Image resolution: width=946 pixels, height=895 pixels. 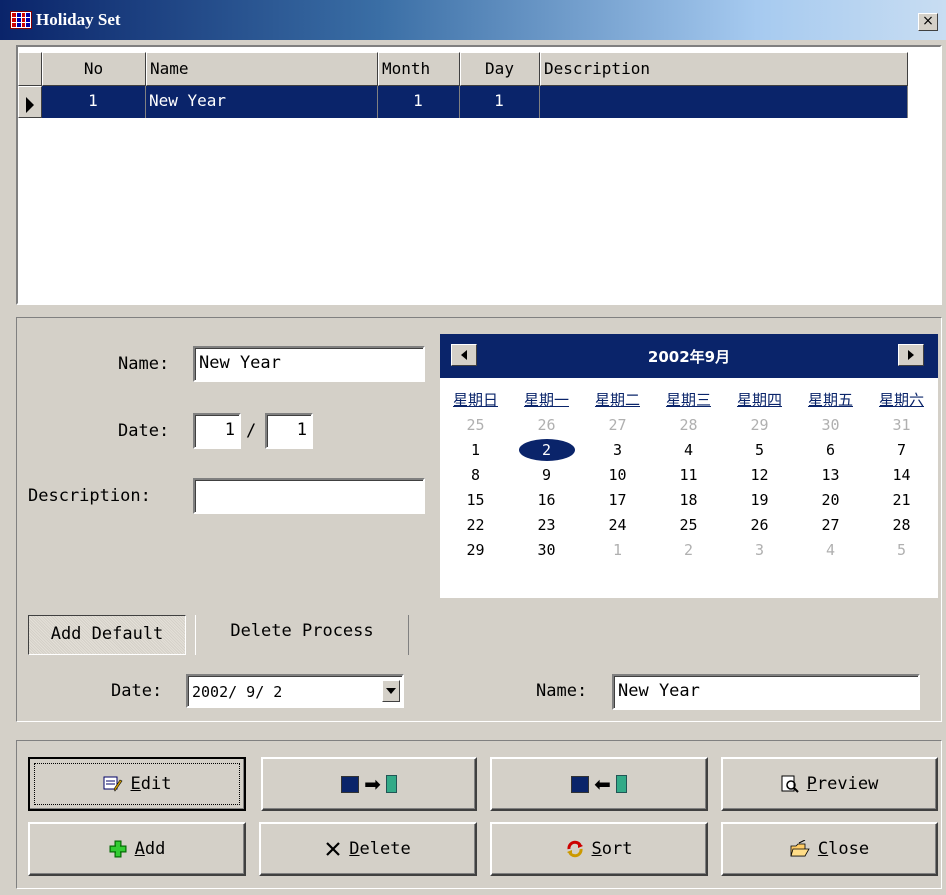 I want to click on calendar-day: 6, so click(x=830, y=450).